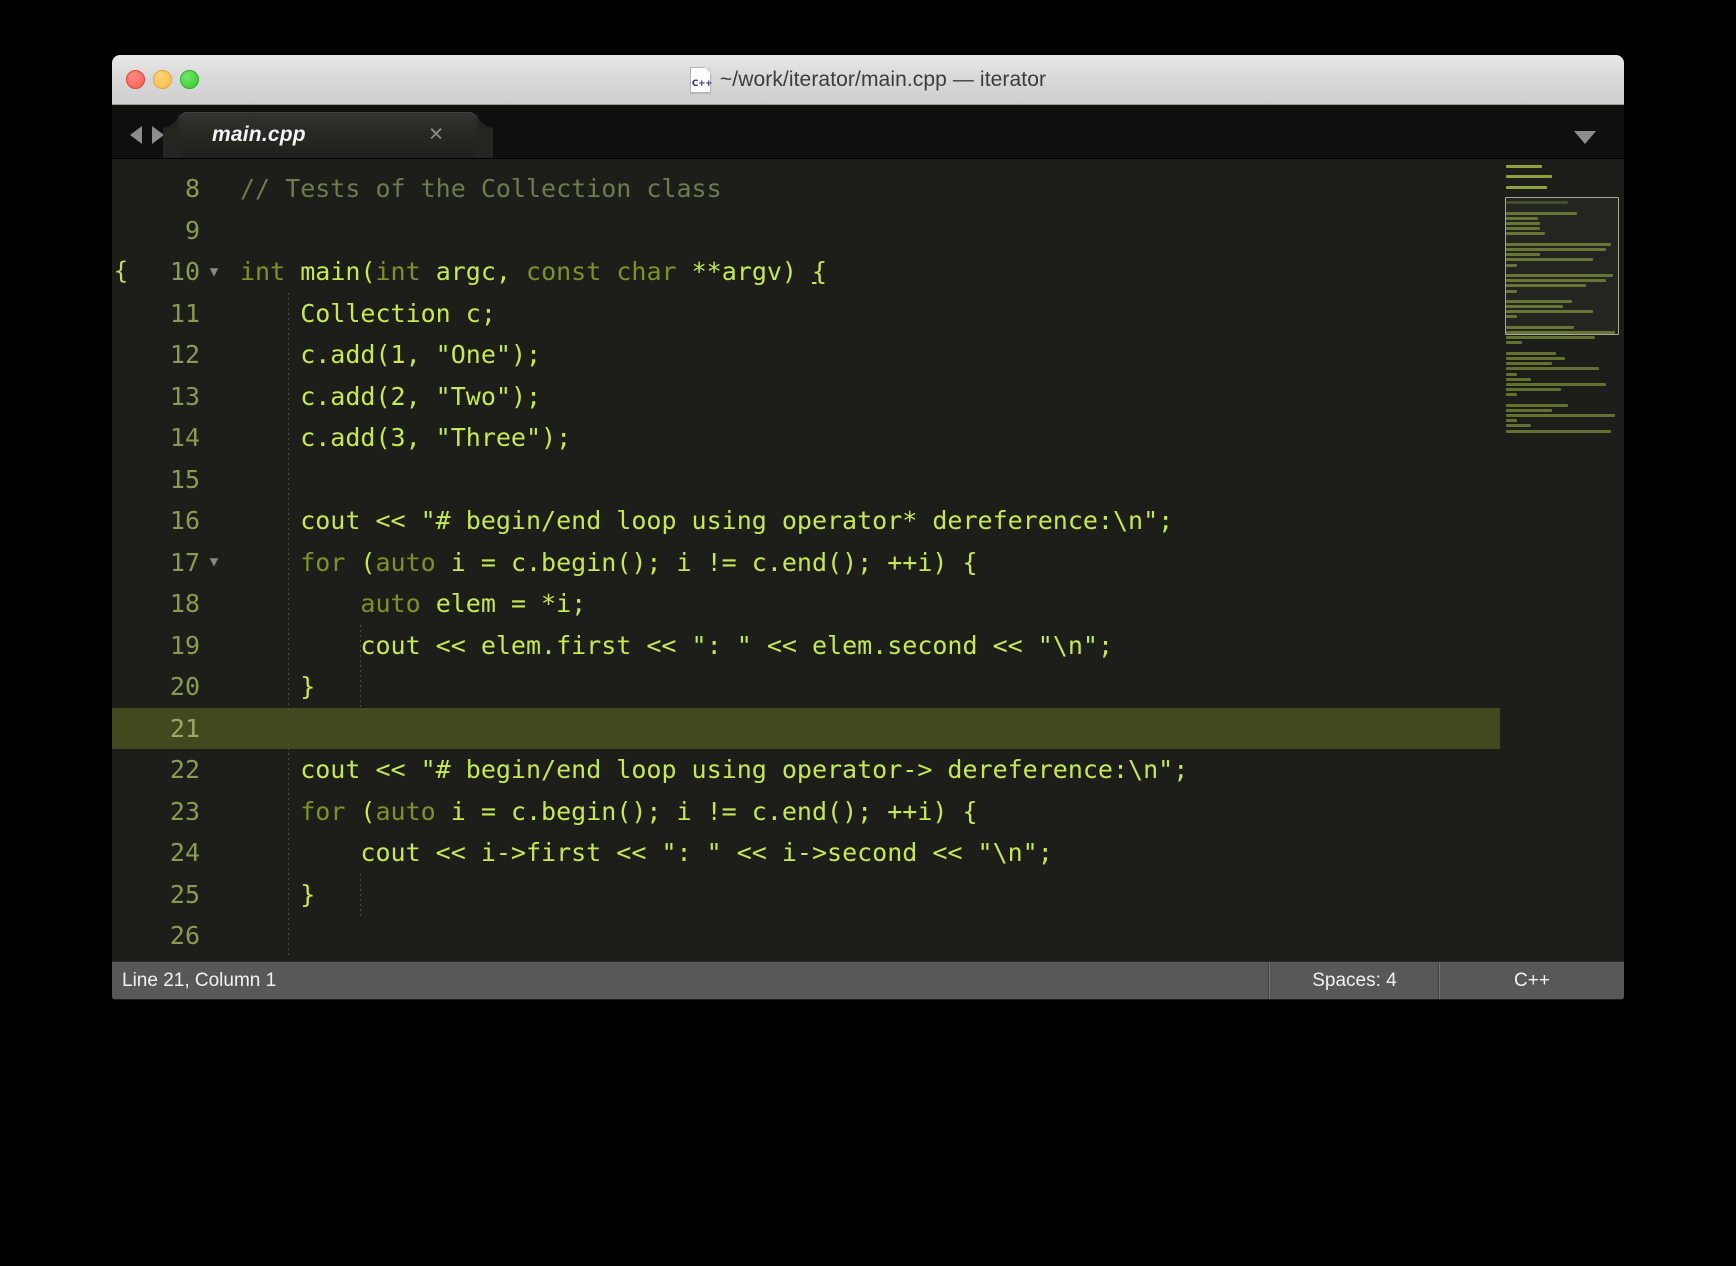  I want to click on code-line: 11 Collection c;, so click(868, 314).